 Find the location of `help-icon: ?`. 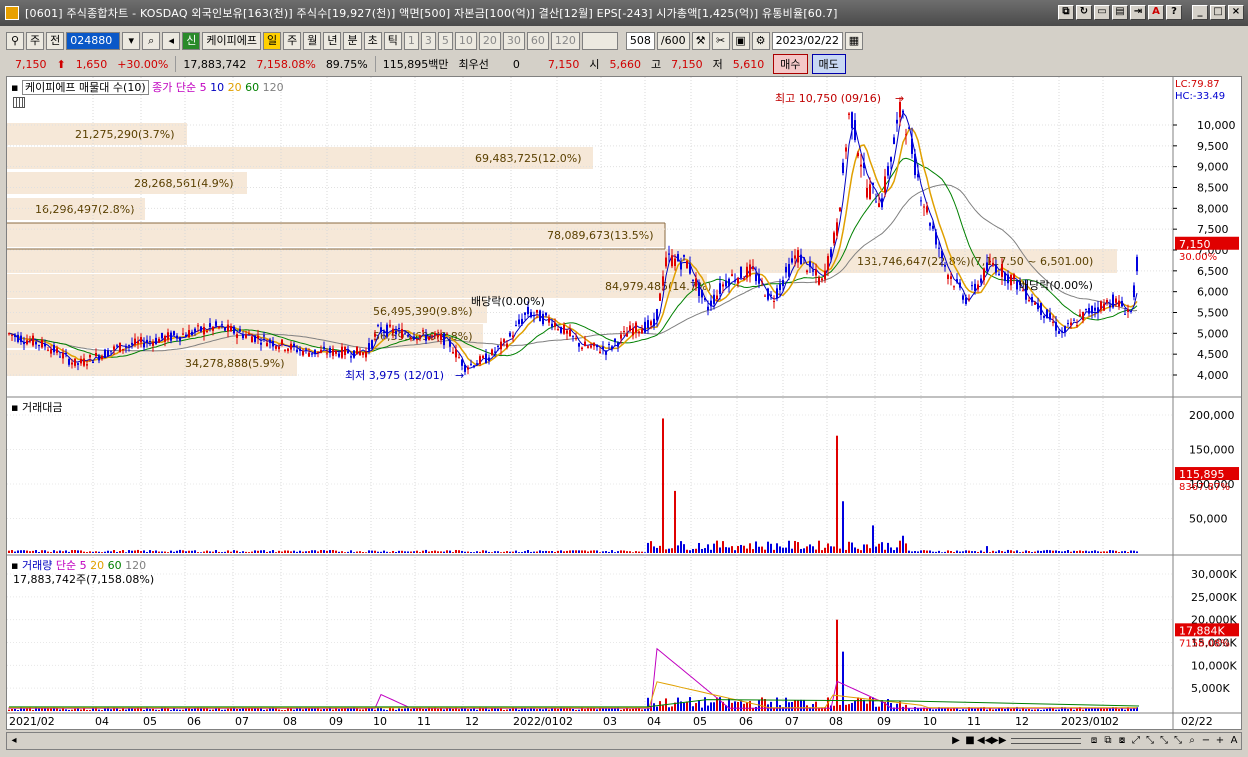

help-icon: ? is located at coordinates (1174, 12).